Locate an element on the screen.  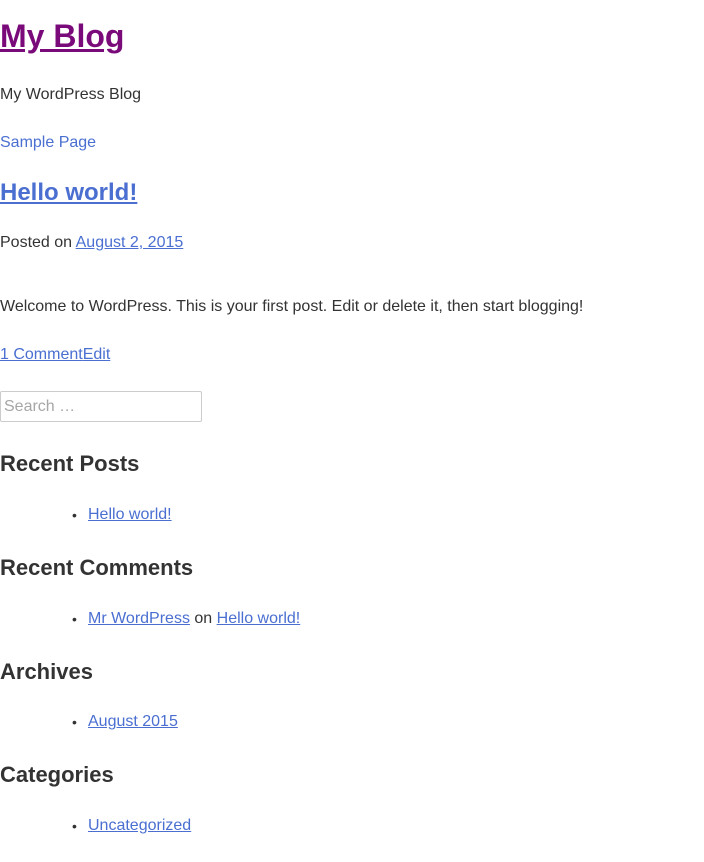
recent-posts-title: Recent Posts is located at coordinates (70, 463).